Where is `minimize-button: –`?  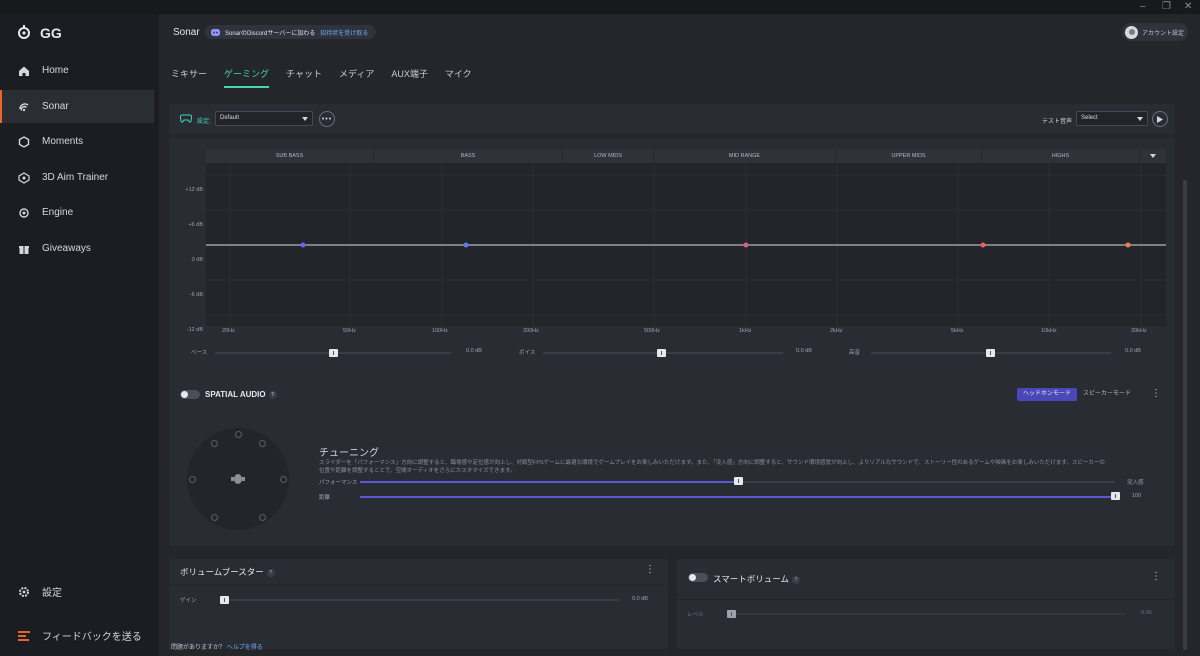 minimize-button: – is located at coordinates (1143, 6).